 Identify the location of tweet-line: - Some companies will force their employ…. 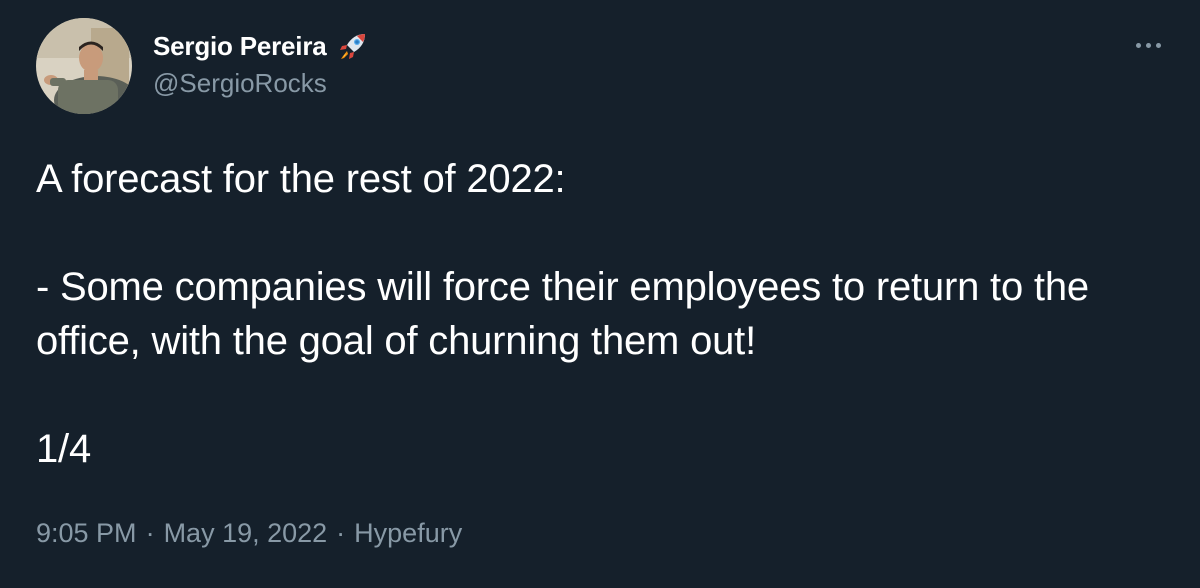
(562, 314).